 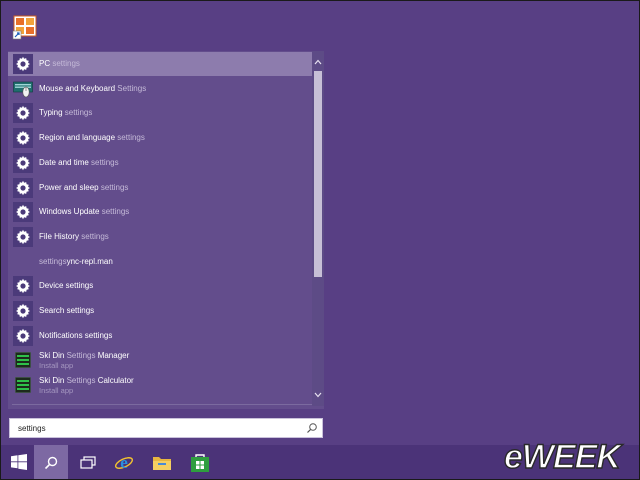 I want to click on result-title: File History, so click(x=59, y=236).